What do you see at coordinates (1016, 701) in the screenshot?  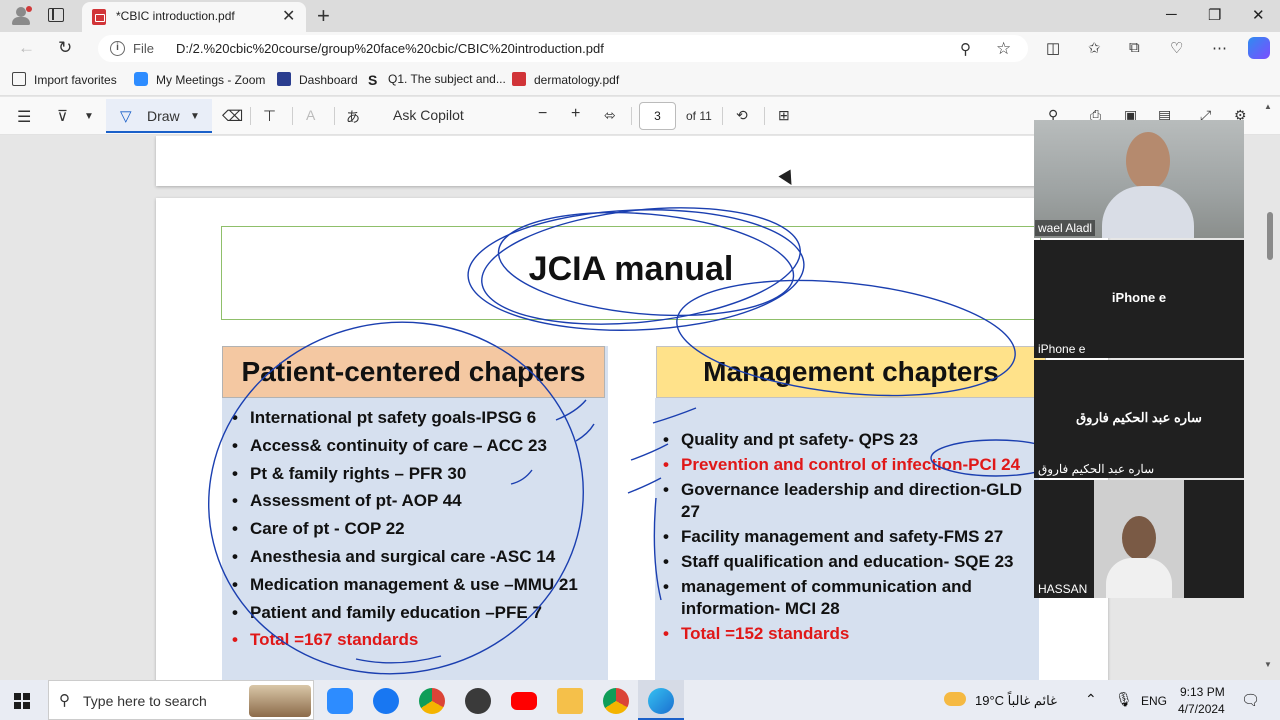 I see `weather-text: 19°C غائم غالباً` at bounding box center [1016, 701].